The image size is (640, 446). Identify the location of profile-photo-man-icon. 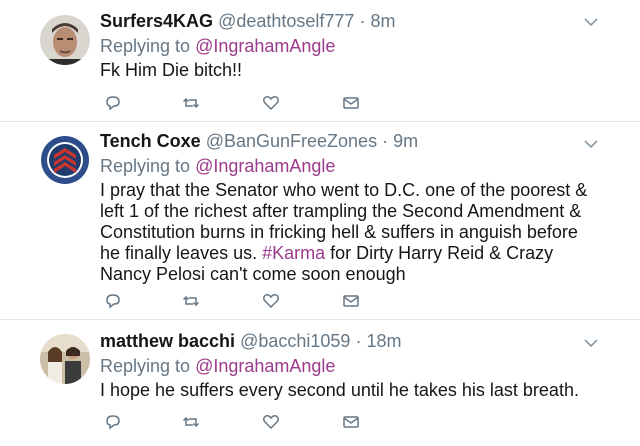
(65, 40).